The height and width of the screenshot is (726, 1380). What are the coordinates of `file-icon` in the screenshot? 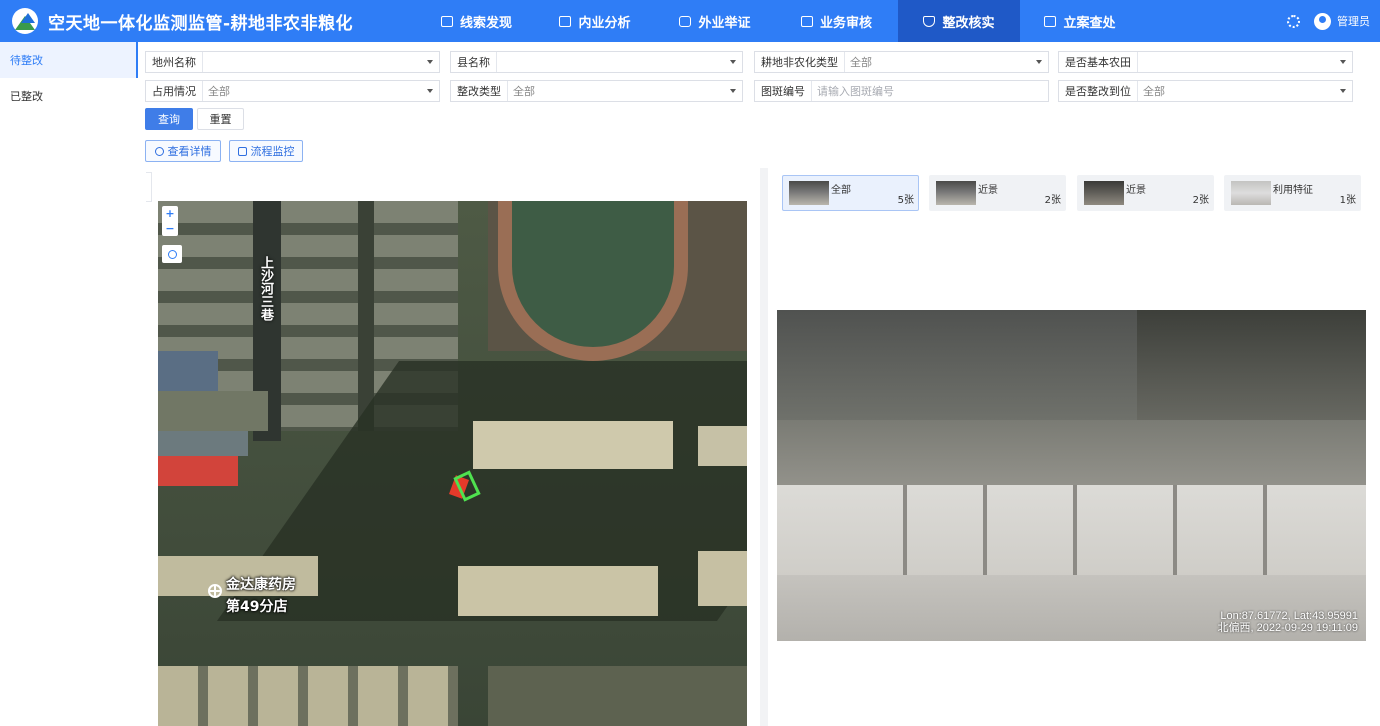 It's located at (1050, 21).